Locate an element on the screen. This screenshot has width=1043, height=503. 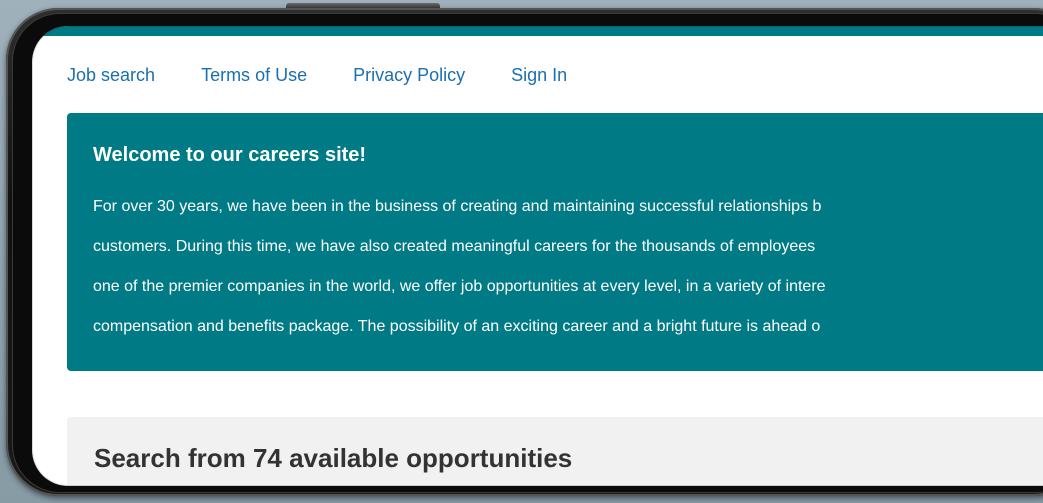
welcome-heading: Welcome to our careers site! is located at coordinates (230, 155).